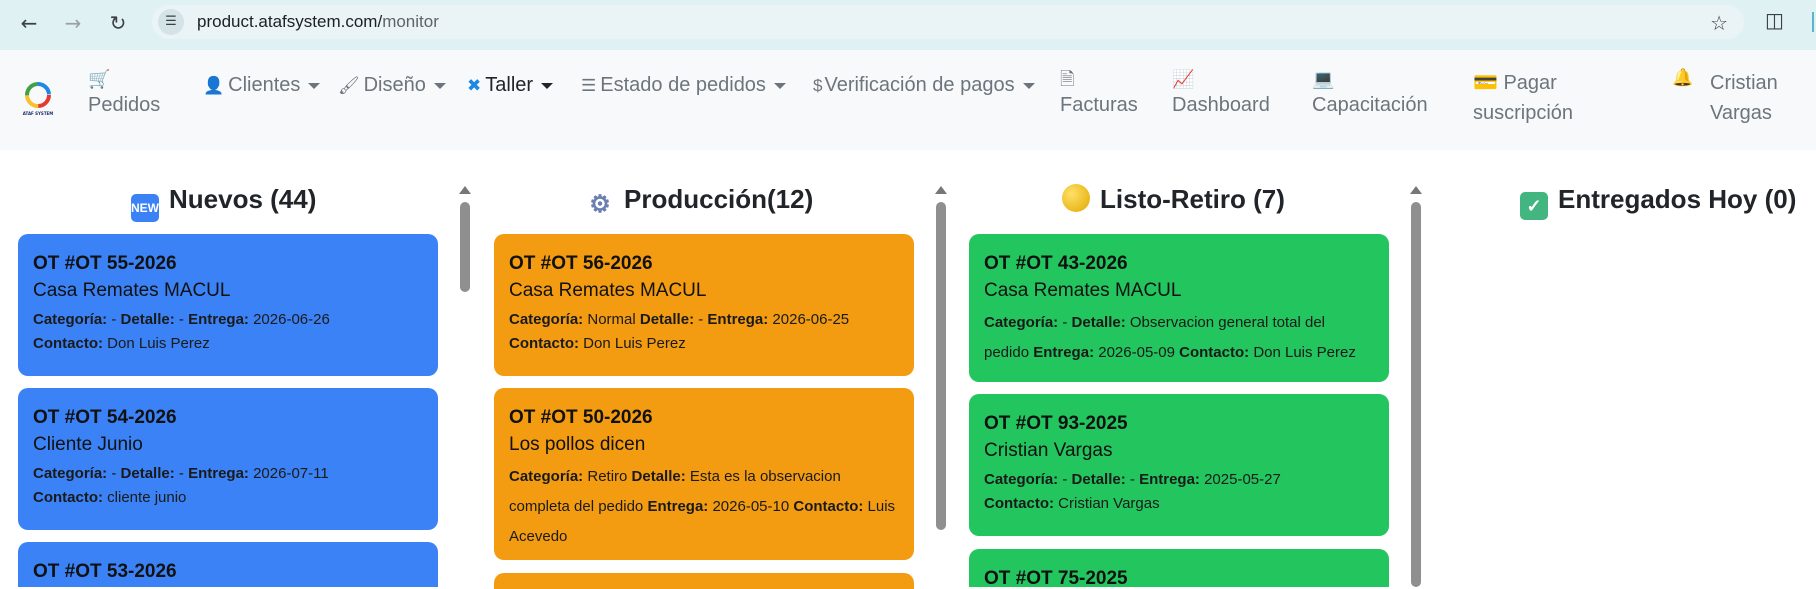 This screenshot has height=589, width=1816. What do you see at coordinates (105, 263) in the screenshot?
I see `order-number: OT #OT 55-2026` at bounding box center [105, 263].